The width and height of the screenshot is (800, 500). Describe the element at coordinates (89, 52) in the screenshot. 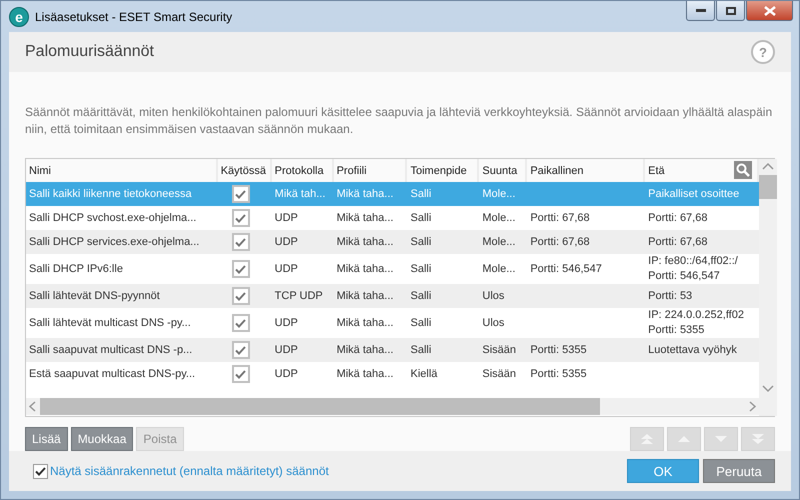

I see `page-title: Palomuurisäännöt` at that location.